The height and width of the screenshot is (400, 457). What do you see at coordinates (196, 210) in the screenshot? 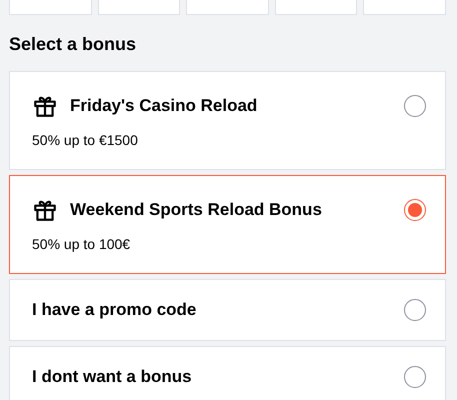
I see `bonus-title: Weekend Sports Reload Bonus` at bounding box center [196, 210].